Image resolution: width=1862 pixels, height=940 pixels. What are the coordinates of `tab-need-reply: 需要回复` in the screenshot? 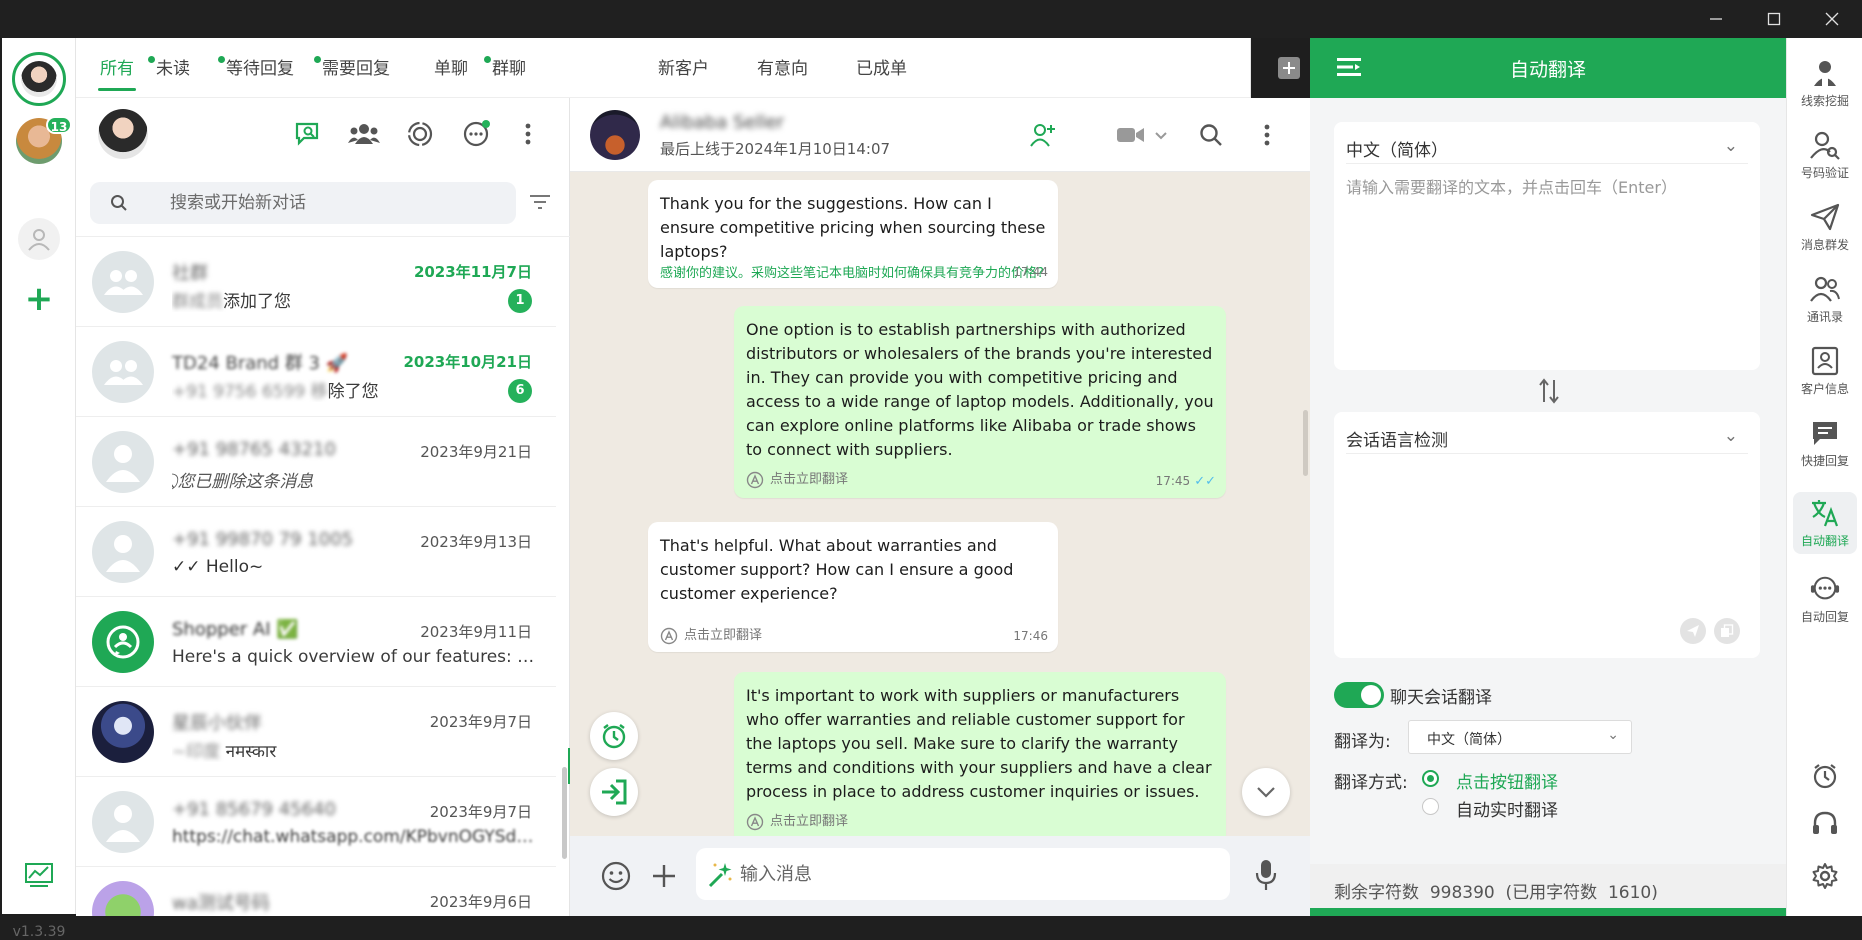 It's located at (356, 66).